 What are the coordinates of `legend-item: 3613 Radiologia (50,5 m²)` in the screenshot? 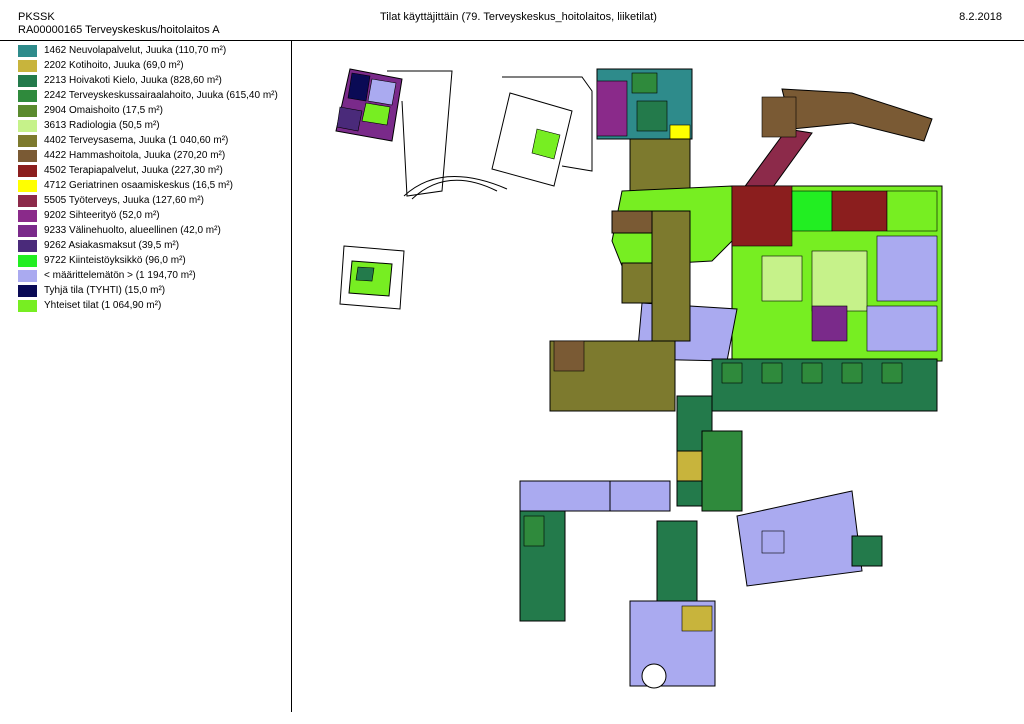 It's located at (153, 125).